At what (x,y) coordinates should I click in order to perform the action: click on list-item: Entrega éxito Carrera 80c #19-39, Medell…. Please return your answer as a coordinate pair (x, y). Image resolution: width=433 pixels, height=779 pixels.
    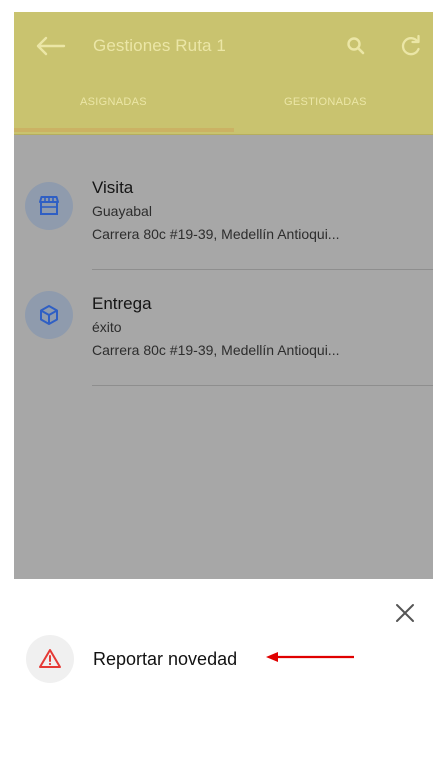
    Looking at the image, I should click on (223, 338).